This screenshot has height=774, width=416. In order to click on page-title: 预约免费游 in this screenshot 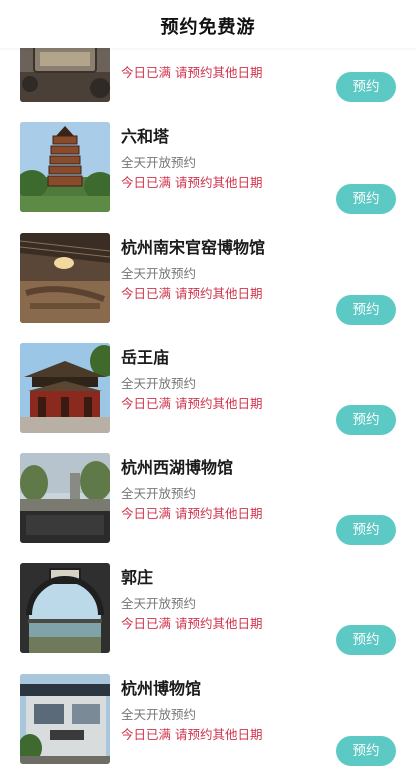, I will do `click(208, 27)`.